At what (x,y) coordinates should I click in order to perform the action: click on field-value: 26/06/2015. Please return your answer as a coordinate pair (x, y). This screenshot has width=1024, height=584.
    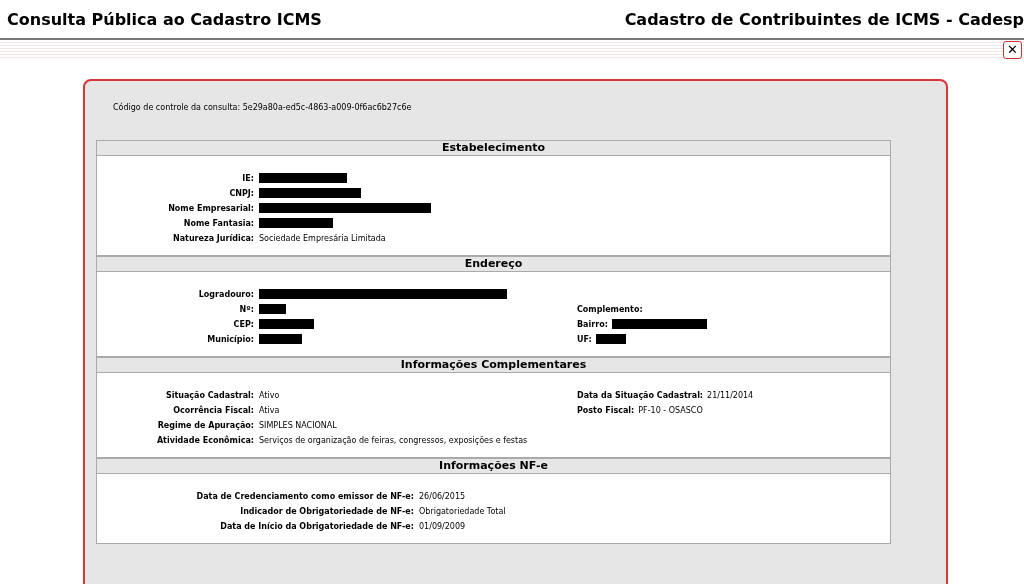
    Looking at the image, I should click on (442, 497).